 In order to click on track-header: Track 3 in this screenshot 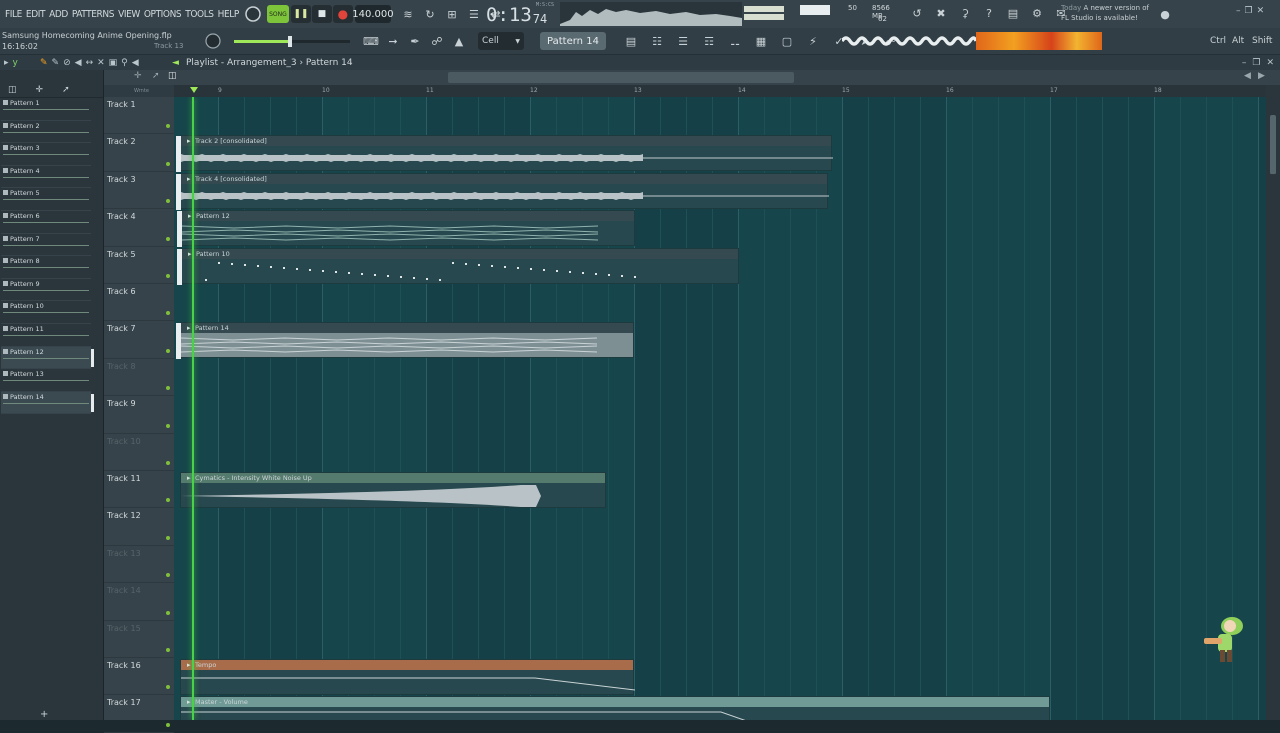, I will do `click(139, 191)`.